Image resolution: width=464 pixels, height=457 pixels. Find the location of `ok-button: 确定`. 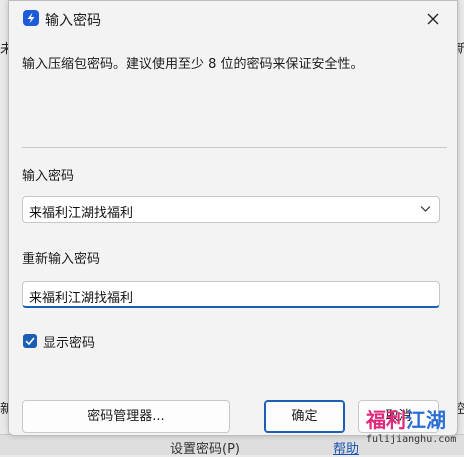

ok-button: 确定 is located at coordinates (304, 416).